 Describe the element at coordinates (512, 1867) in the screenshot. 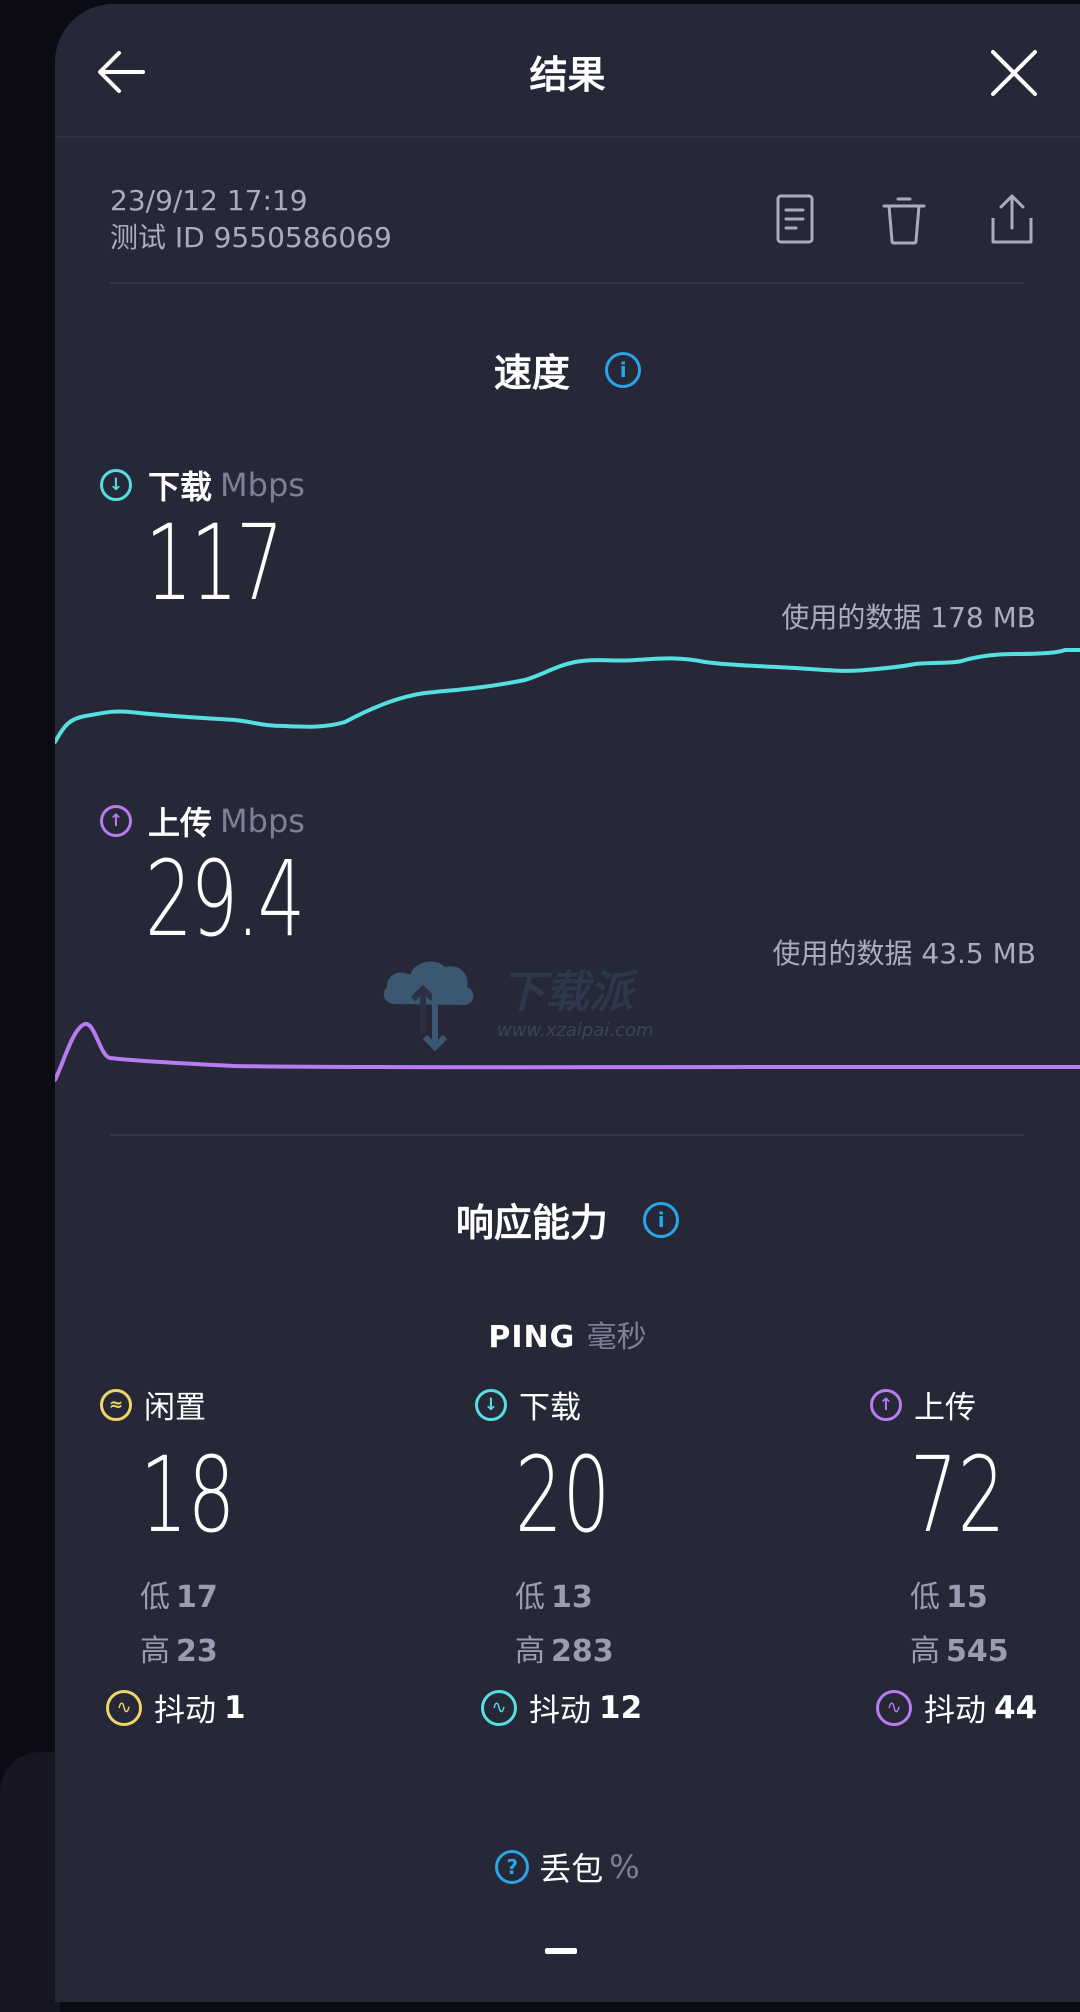

I see `help-icon: ?` at that location.